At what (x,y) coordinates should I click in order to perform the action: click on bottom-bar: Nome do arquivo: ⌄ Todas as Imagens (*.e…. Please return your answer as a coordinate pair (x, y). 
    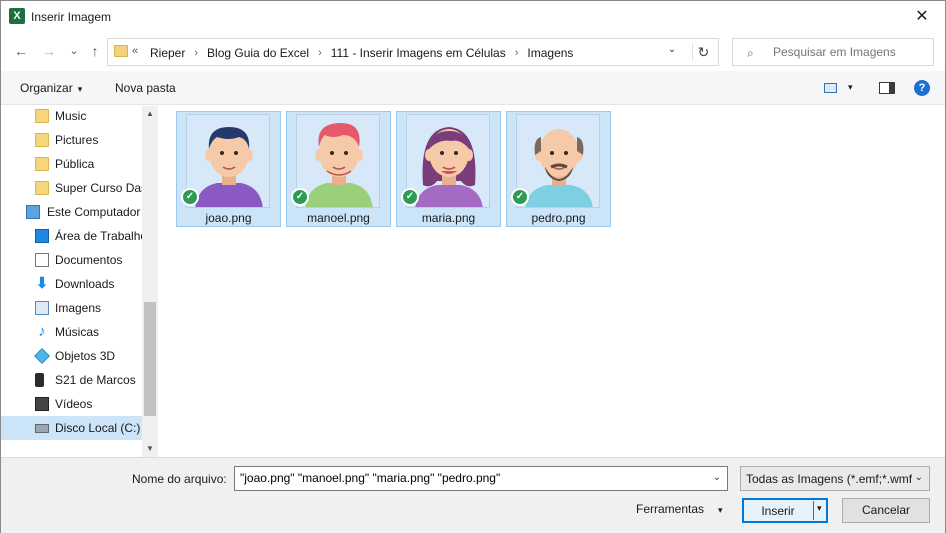
    Looking at the image, I should click on (473, 495).